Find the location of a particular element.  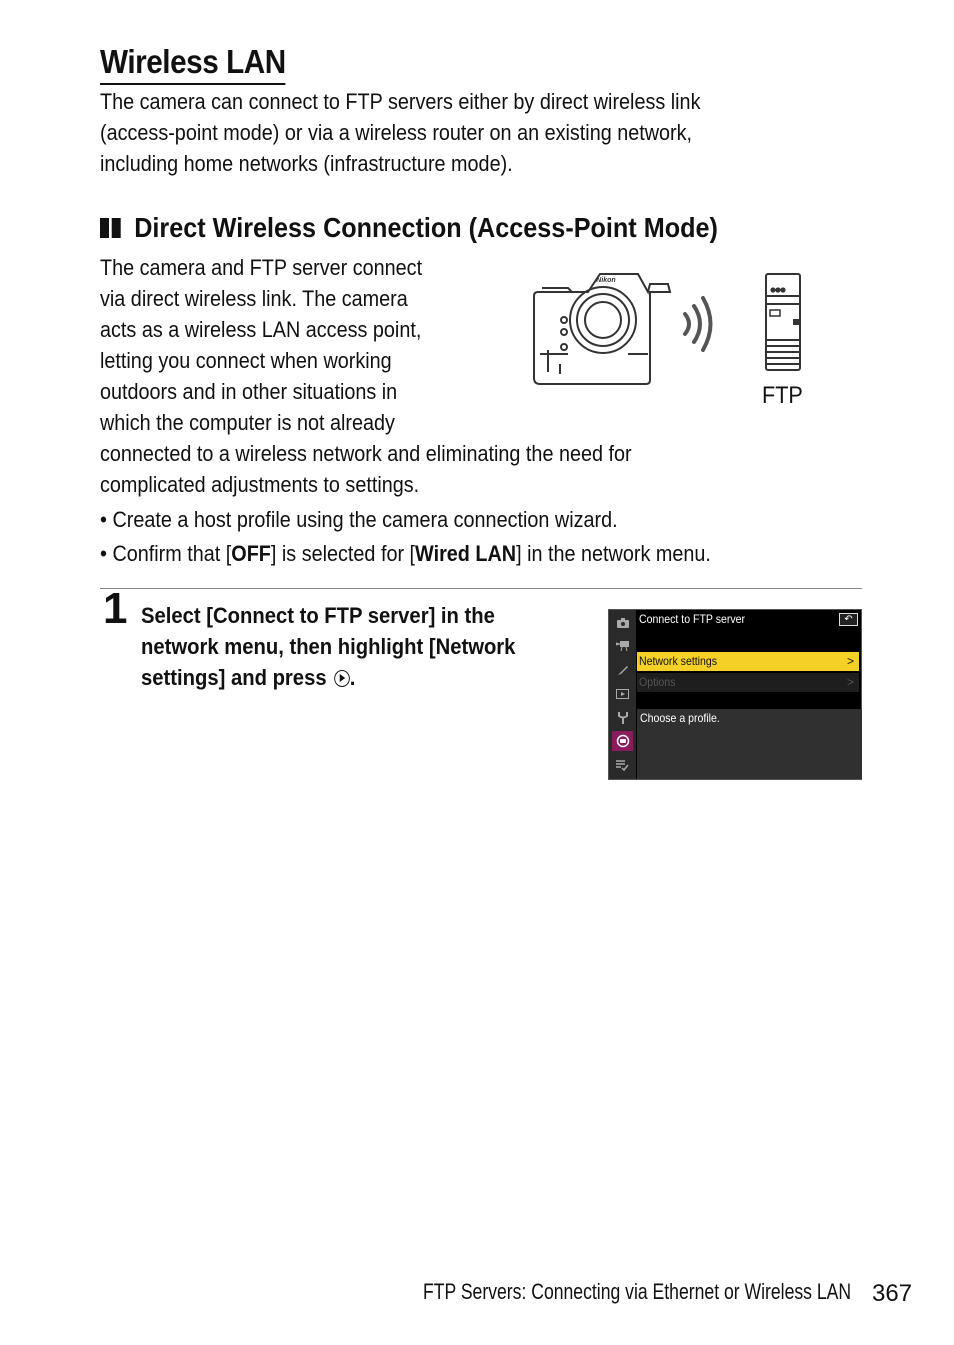

step-line: network menu, then highlight [Network is located at coordinates (328, 646).